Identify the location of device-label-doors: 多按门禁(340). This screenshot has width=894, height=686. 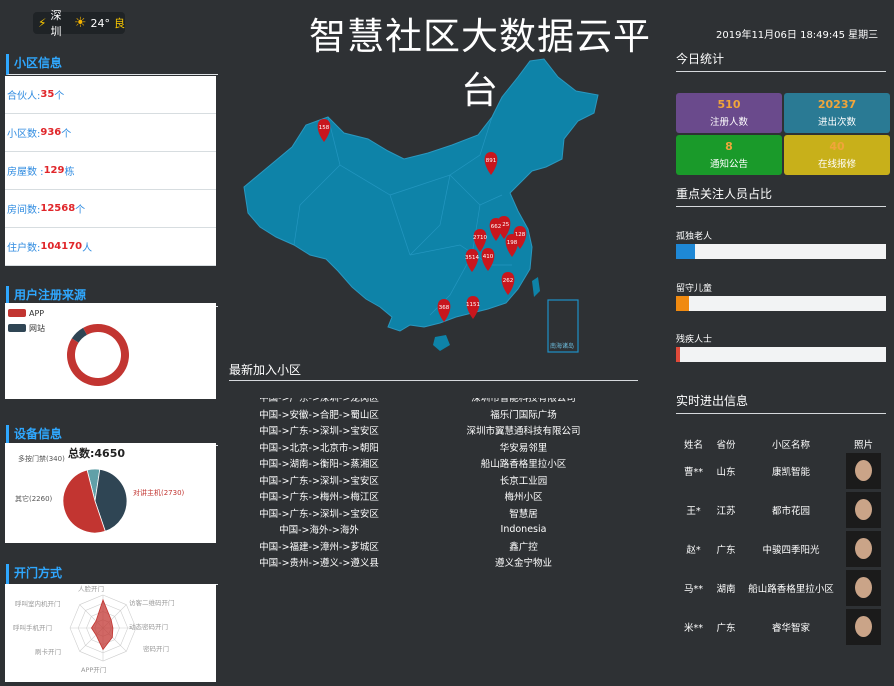
(41, 458).